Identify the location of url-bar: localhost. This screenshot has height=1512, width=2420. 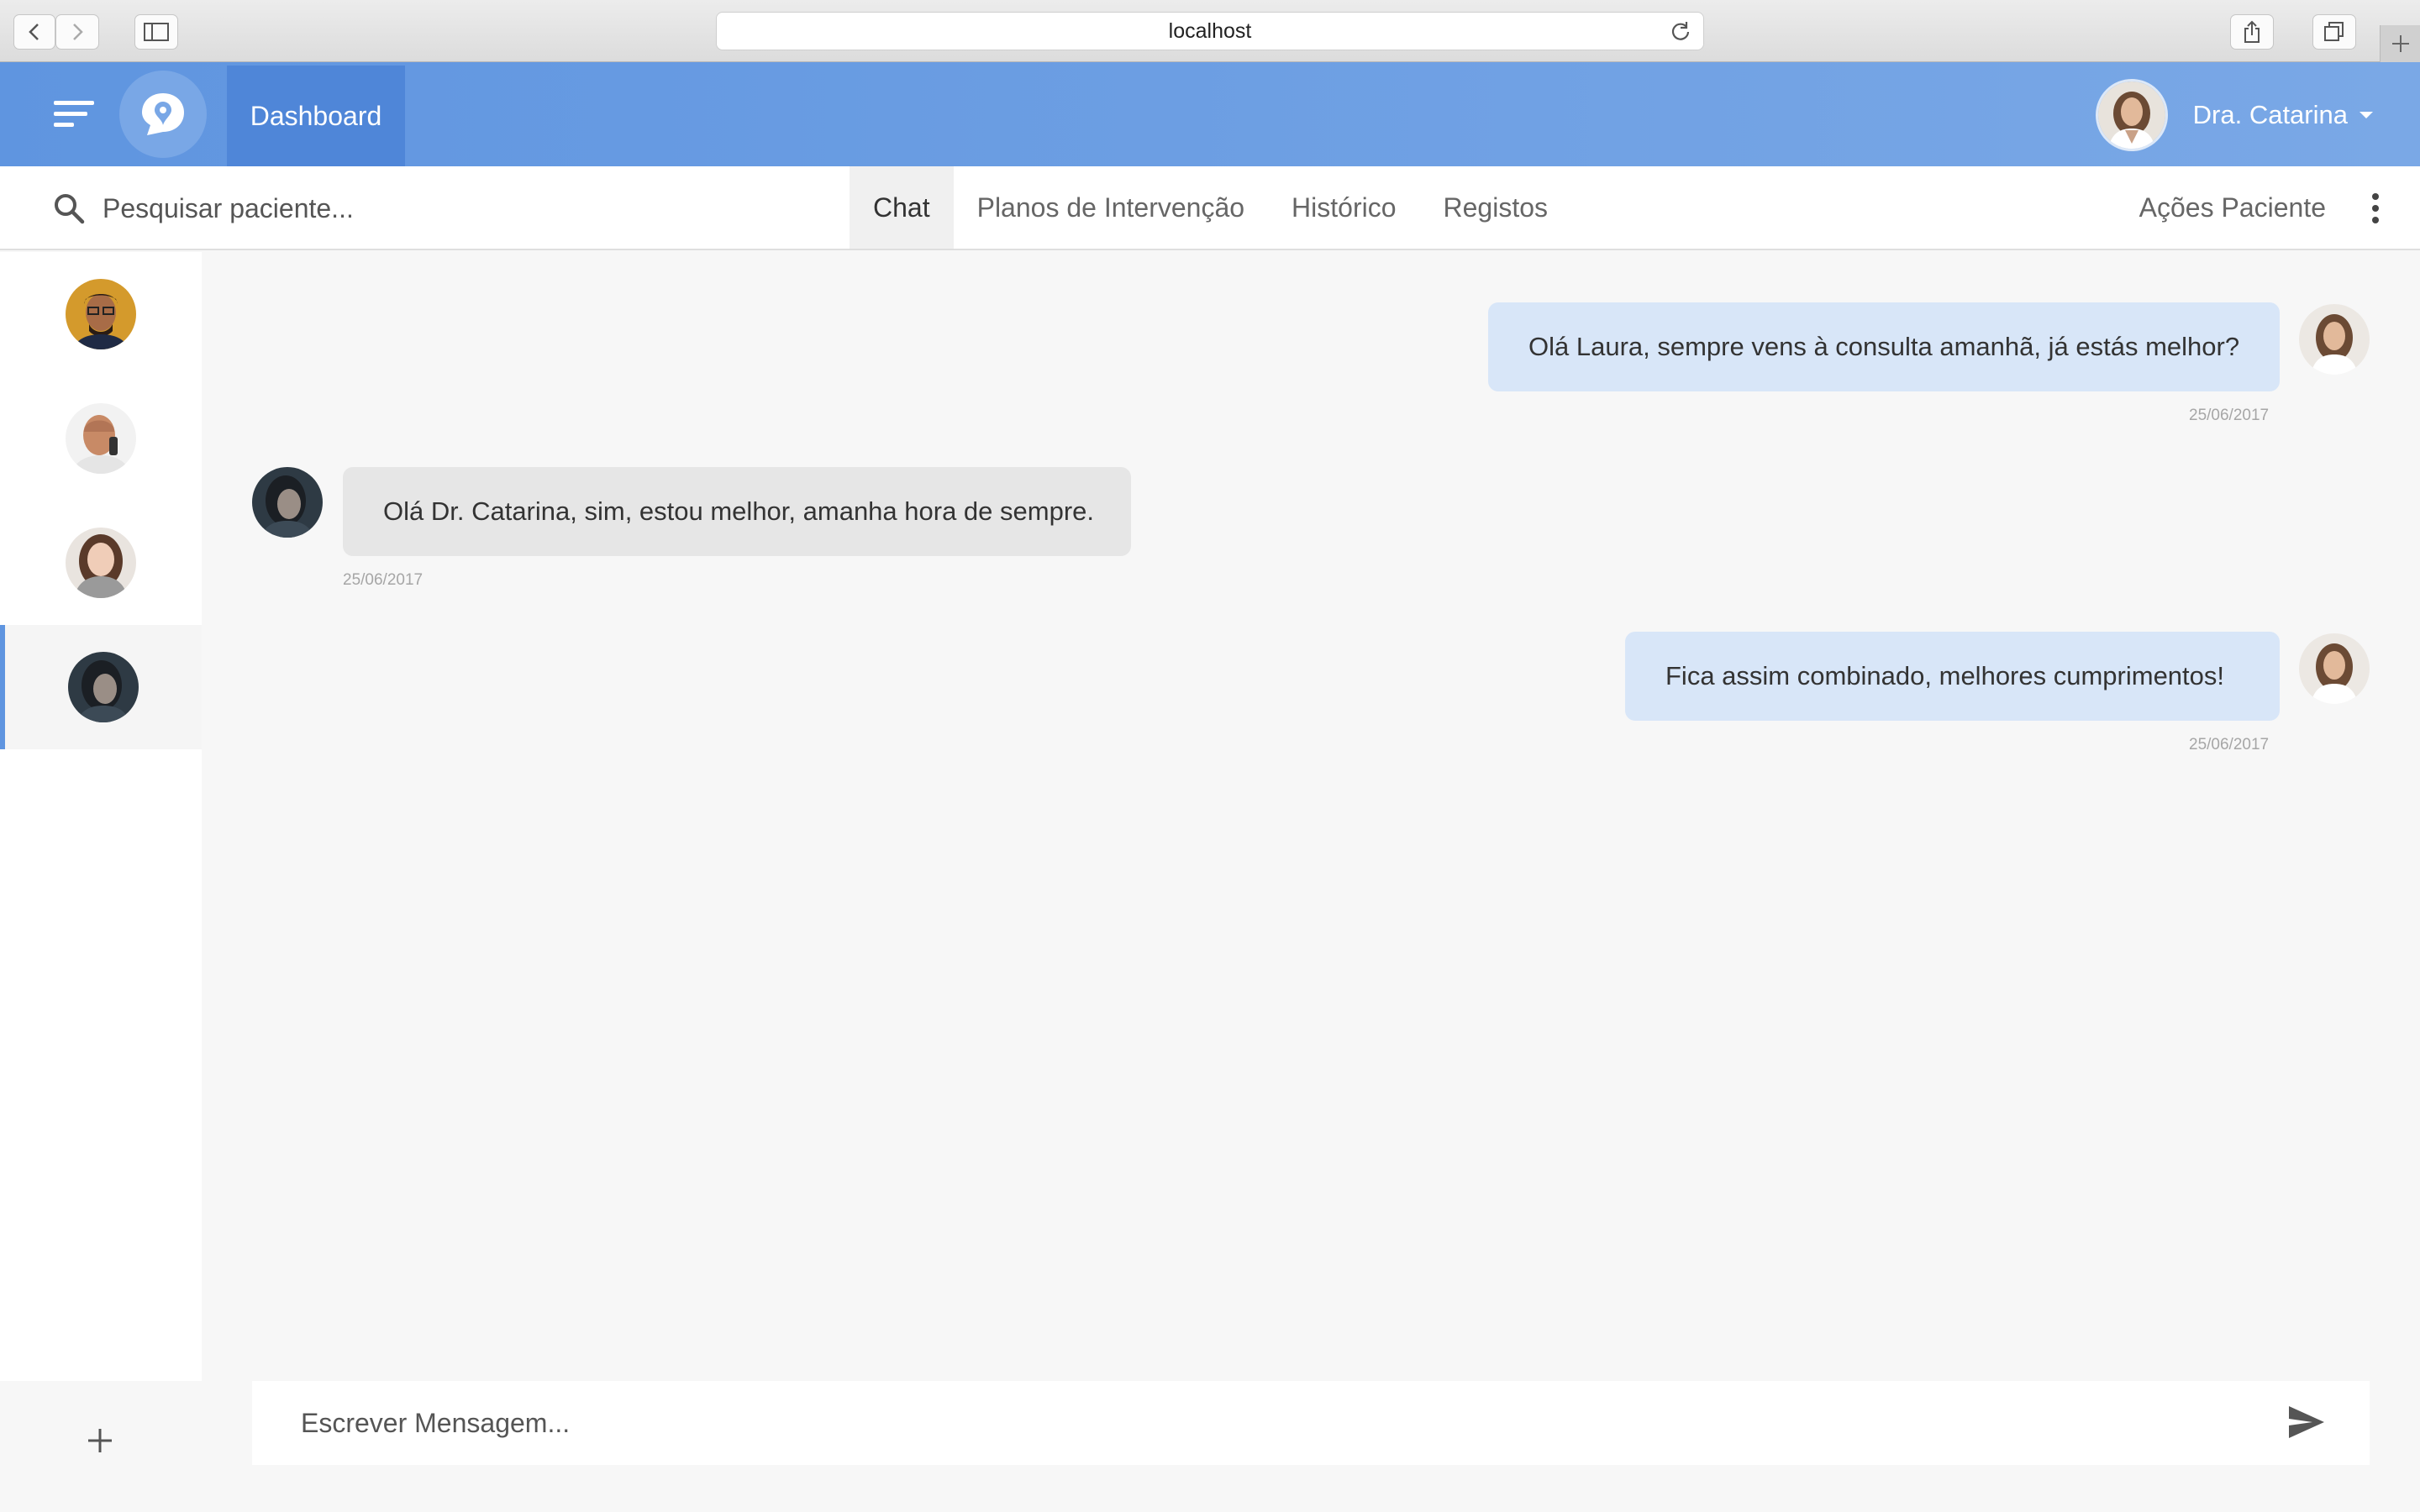
(1210, 31).